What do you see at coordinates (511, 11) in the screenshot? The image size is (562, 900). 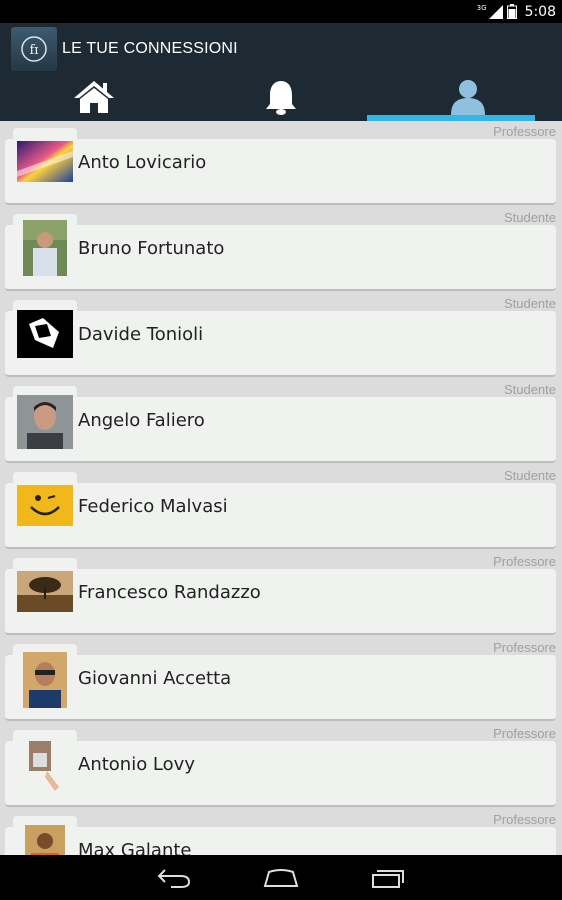 I see `battery-icon` at bounding box center [511, 11].